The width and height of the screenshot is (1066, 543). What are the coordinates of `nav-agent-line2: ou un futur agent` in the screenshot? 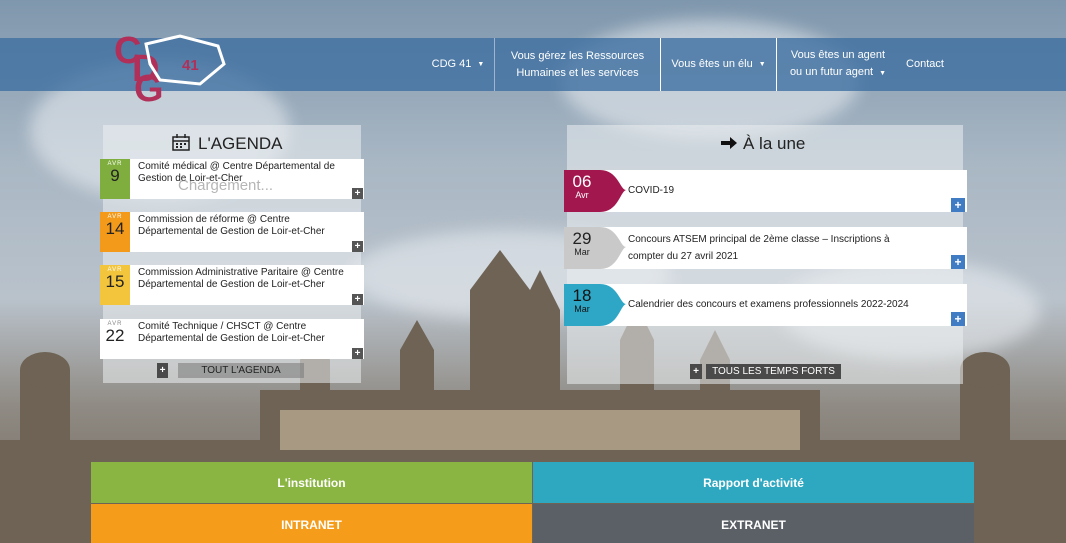 It's located at (831, 72).